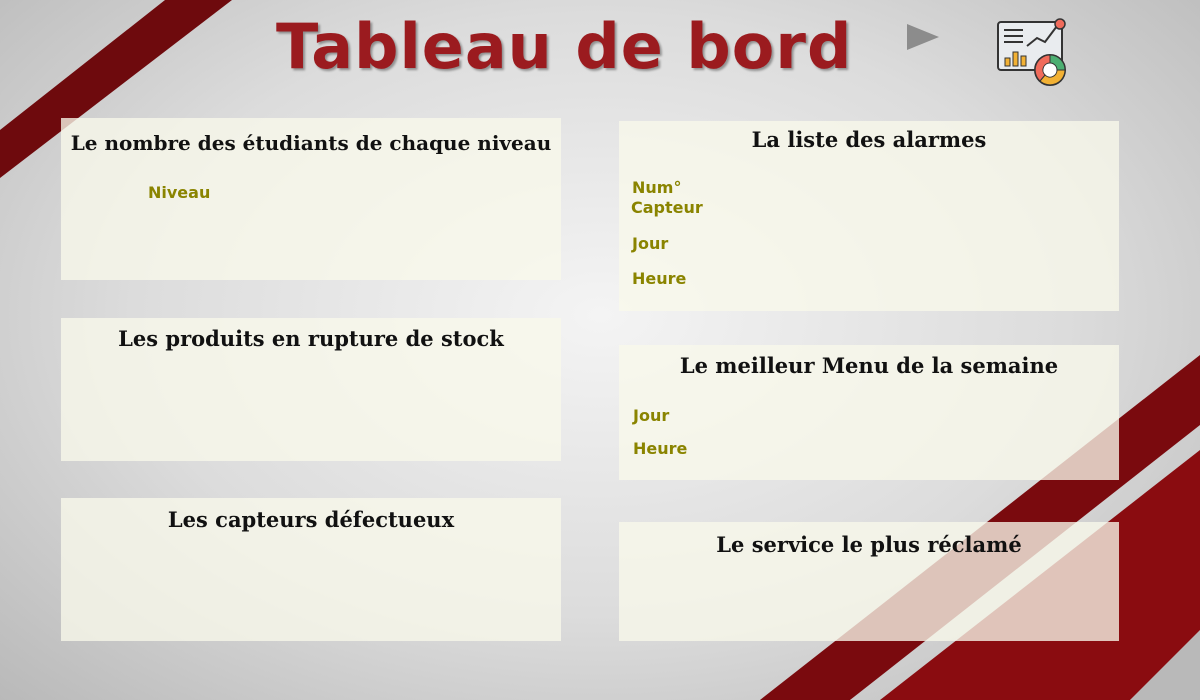  Describe the element at coordinates (311, 569) in the screenshot. I see `card-capteurs-defectueux: Les capteurs défectueux` at that location.